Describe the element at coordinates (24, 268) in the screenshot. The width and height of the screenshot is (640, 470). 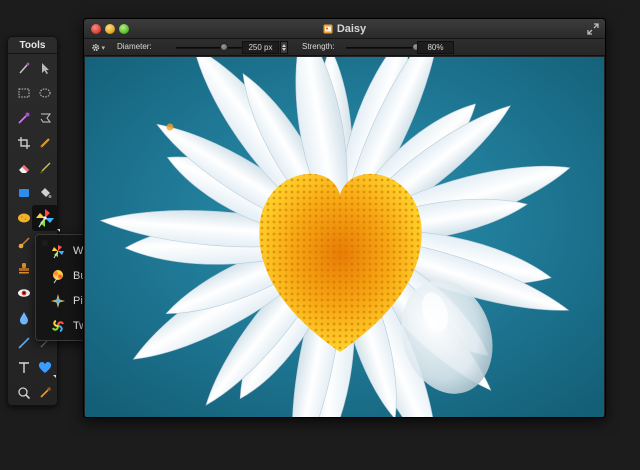
I see `stamp-icon` at that location.